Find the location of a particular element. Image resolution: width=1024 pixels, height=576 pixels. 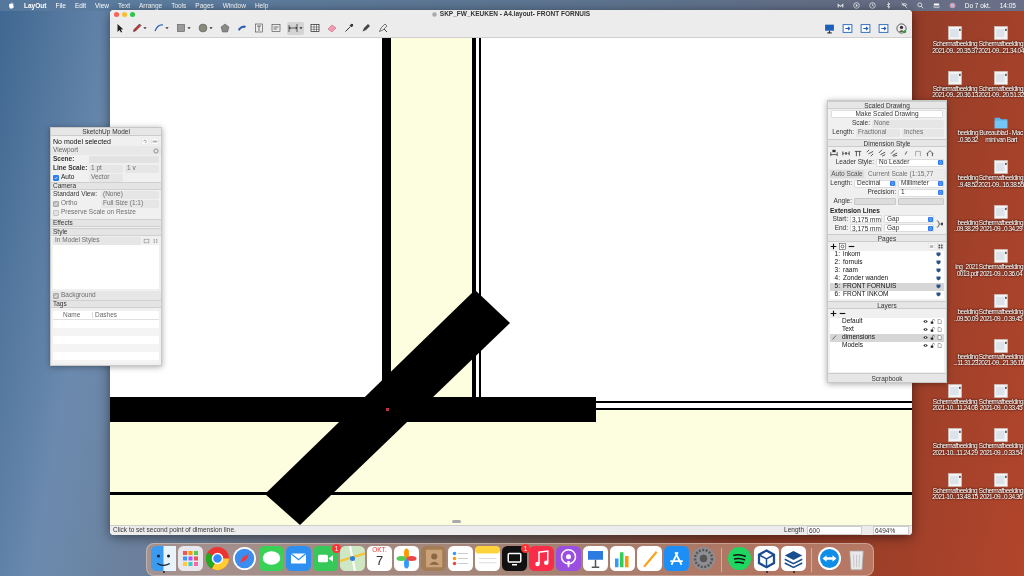

bluetooth-icon is located at coordinates (888, 5).